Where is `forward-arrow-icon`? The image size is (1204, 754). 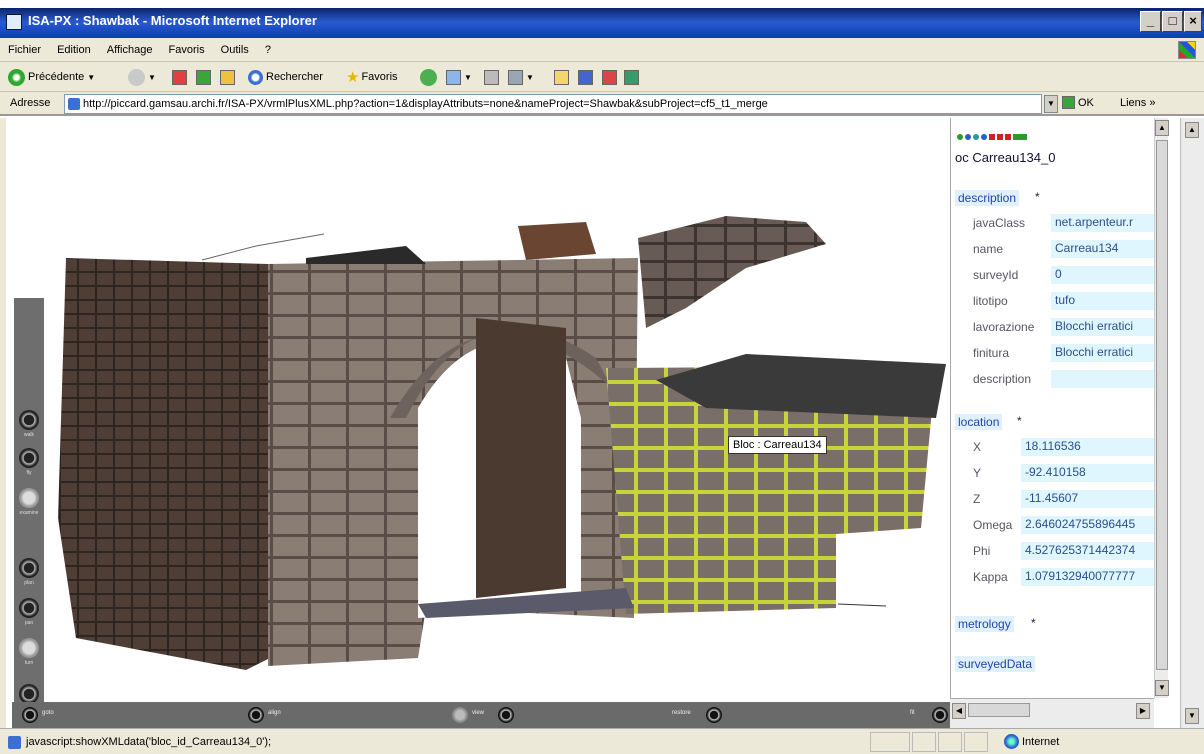 forward-arrow-icon is located at coordinates (136, 77).